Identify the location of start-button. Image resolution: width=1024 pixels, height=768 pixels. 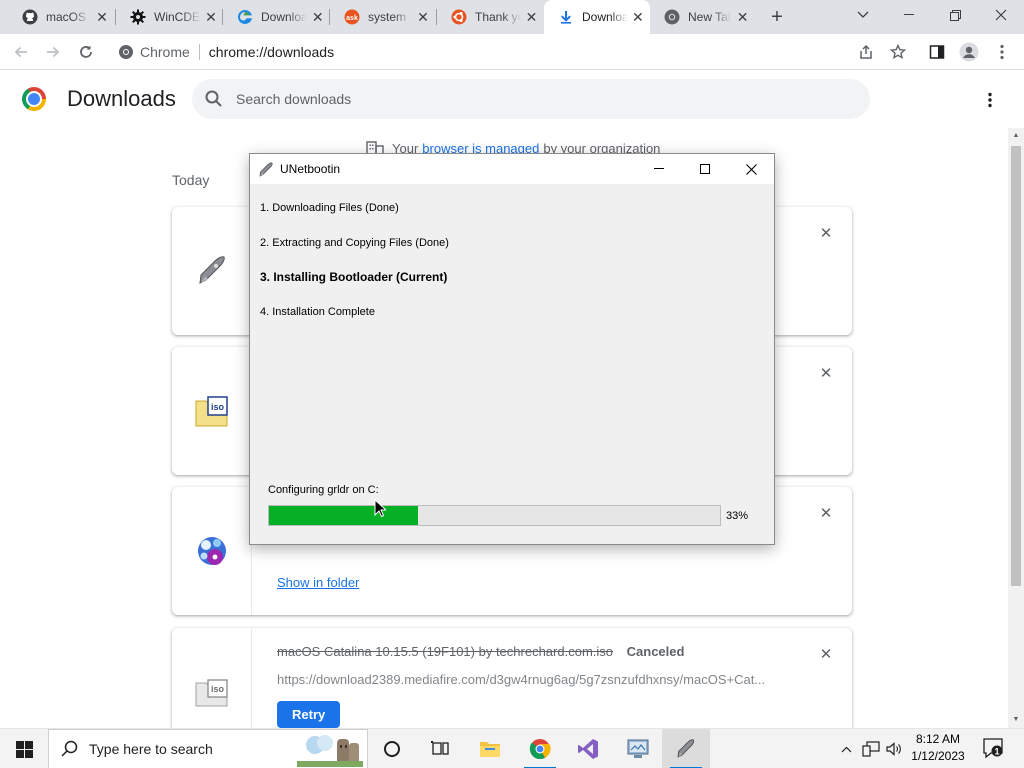
(24, 748).